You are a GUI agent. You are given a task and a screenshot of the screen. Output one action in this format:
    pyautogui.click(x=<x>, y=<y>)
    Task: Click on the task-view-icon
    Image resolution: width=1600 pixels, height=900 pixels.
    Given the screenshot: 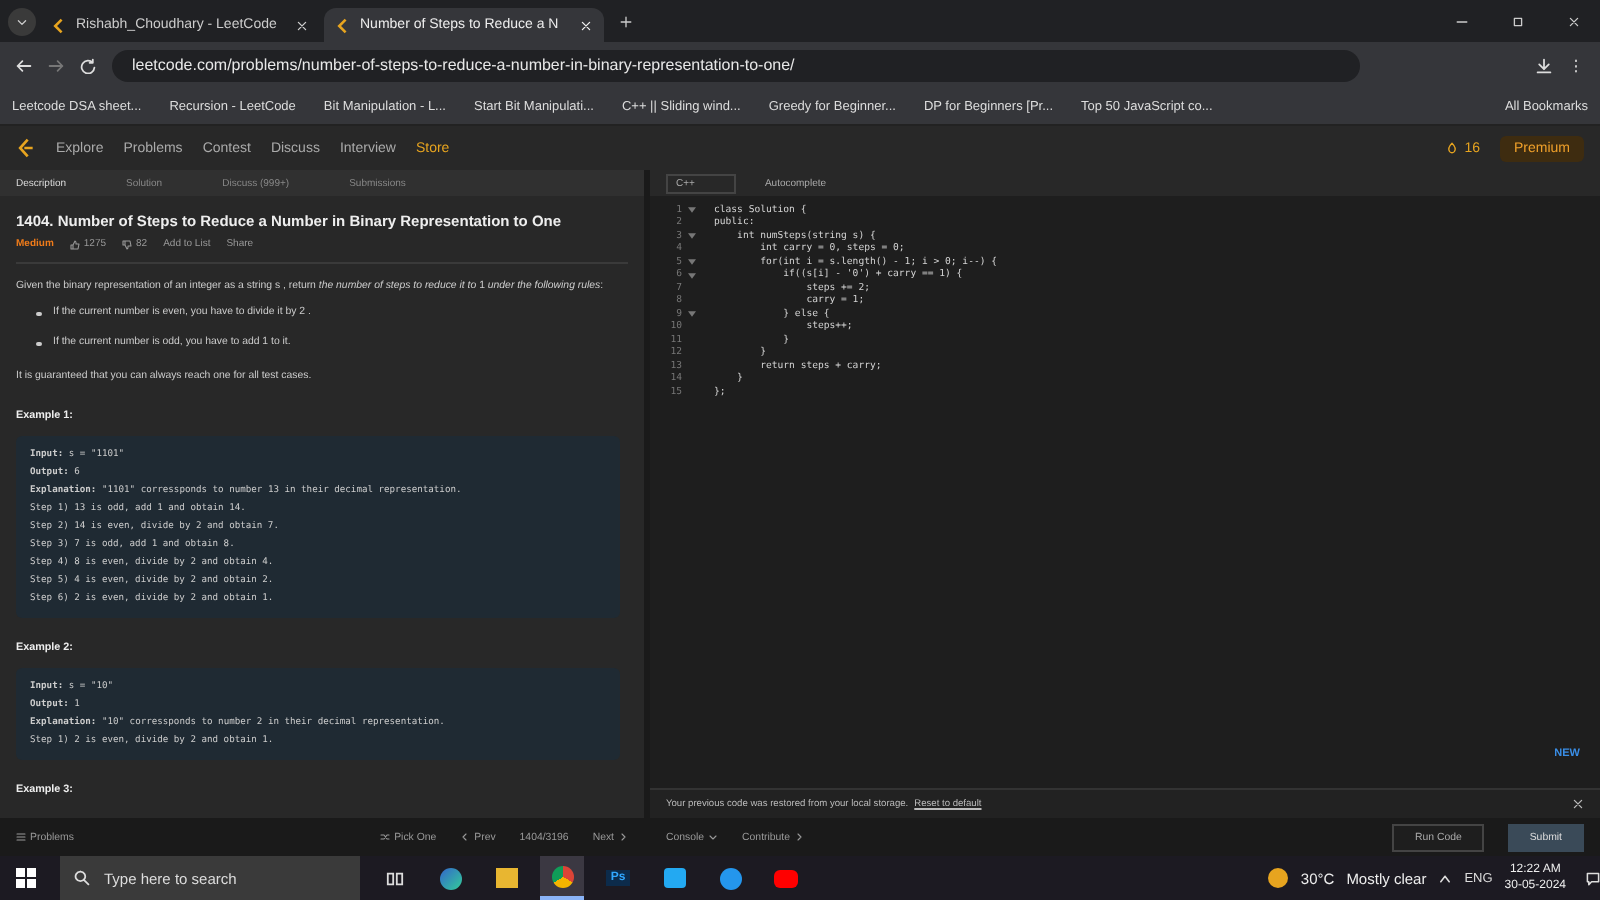 What is the action you would take?
    pyautogui.click(x=394, y=878)
    